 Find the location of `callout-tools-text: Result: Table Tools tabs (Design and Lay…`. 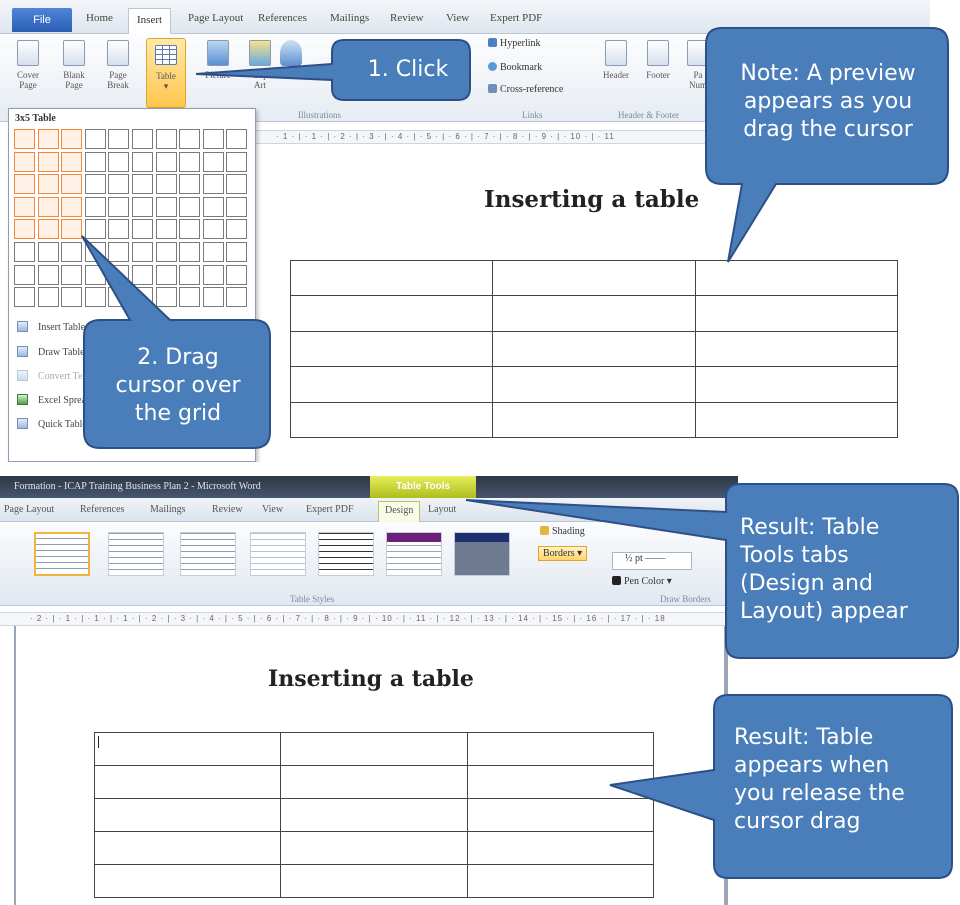

callout-tools-text: Result: Table Tools tabs (Design and Lay… is located at coordinates (824, 569).